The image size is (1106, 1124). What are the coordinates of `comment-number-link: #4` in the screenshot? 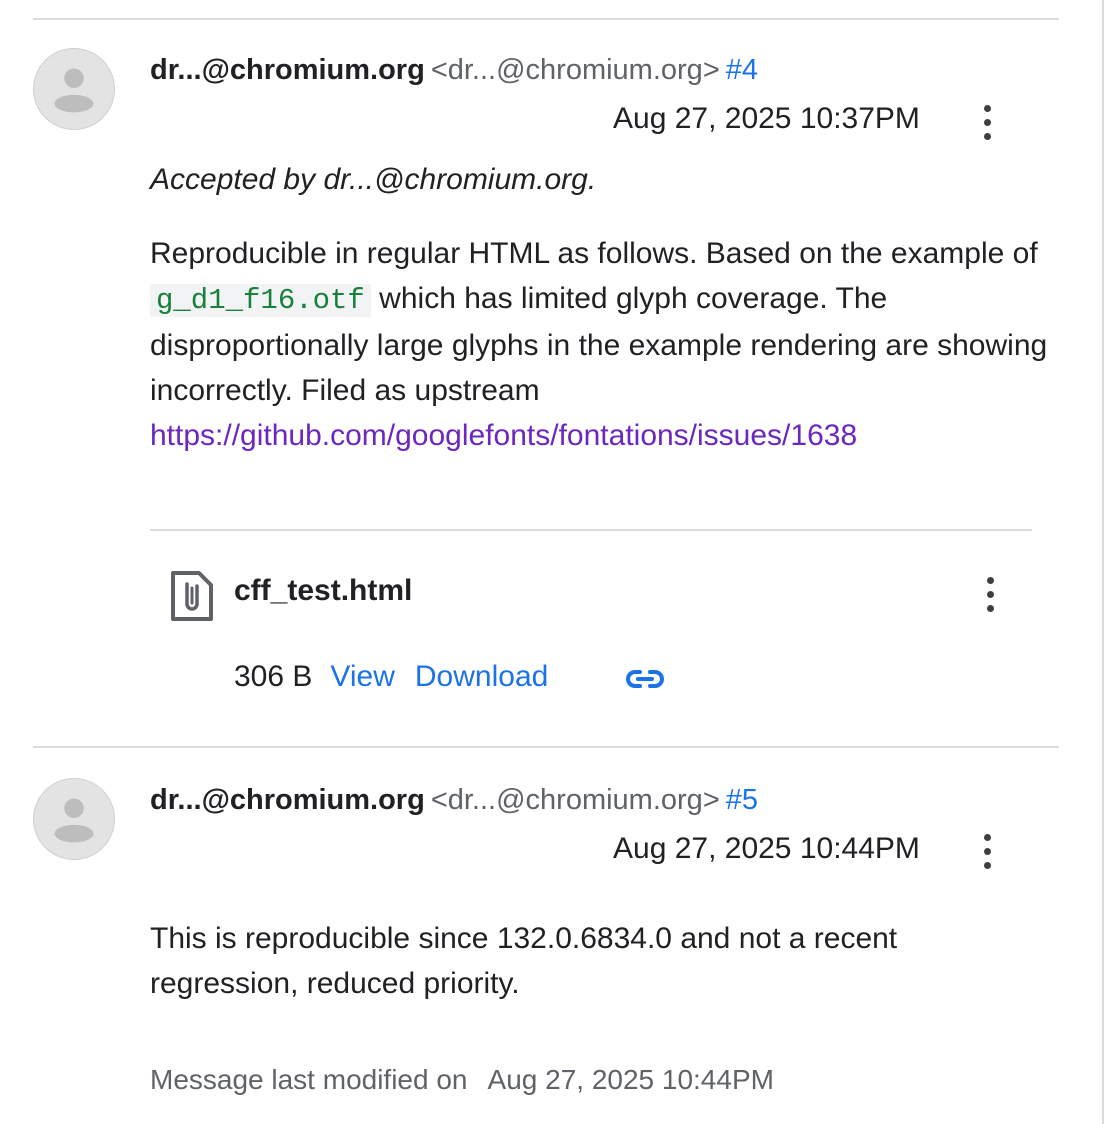 It's located at (742, 70).